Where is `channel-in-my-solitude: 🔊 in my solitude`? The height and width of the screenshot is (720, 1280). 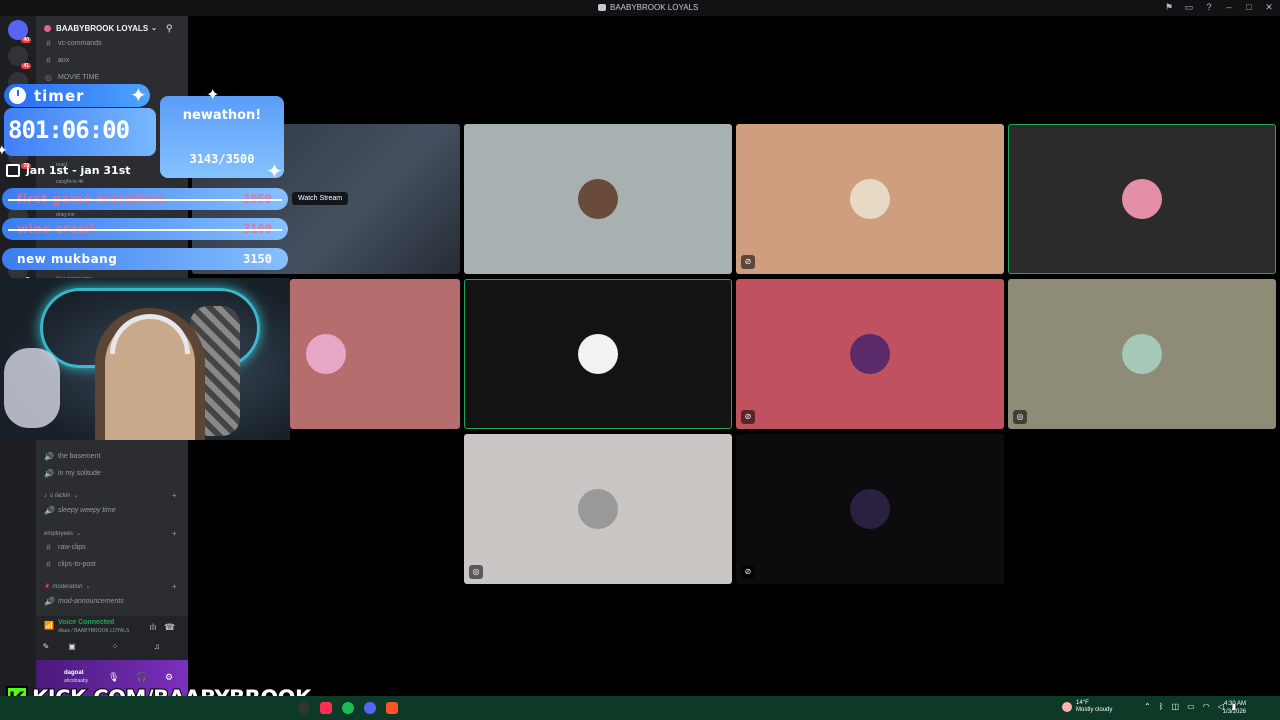 channel-in-my-solitude: 🔊 in my solitude is located at coordinates (72, 473).